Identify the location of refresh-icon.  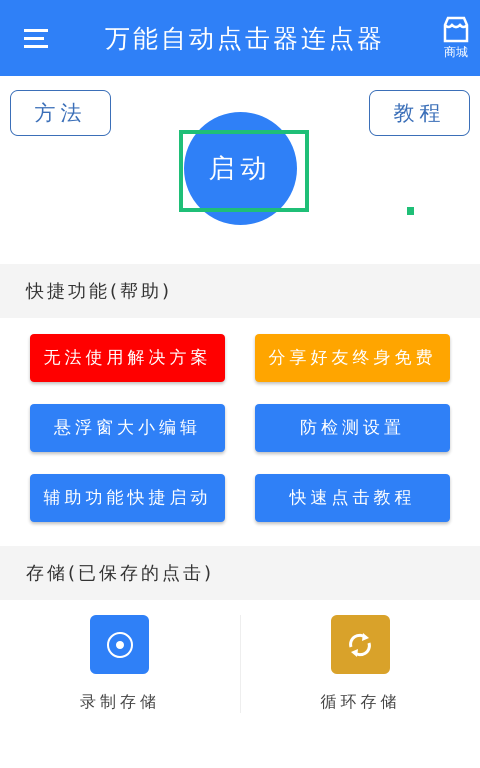
(360, 644).